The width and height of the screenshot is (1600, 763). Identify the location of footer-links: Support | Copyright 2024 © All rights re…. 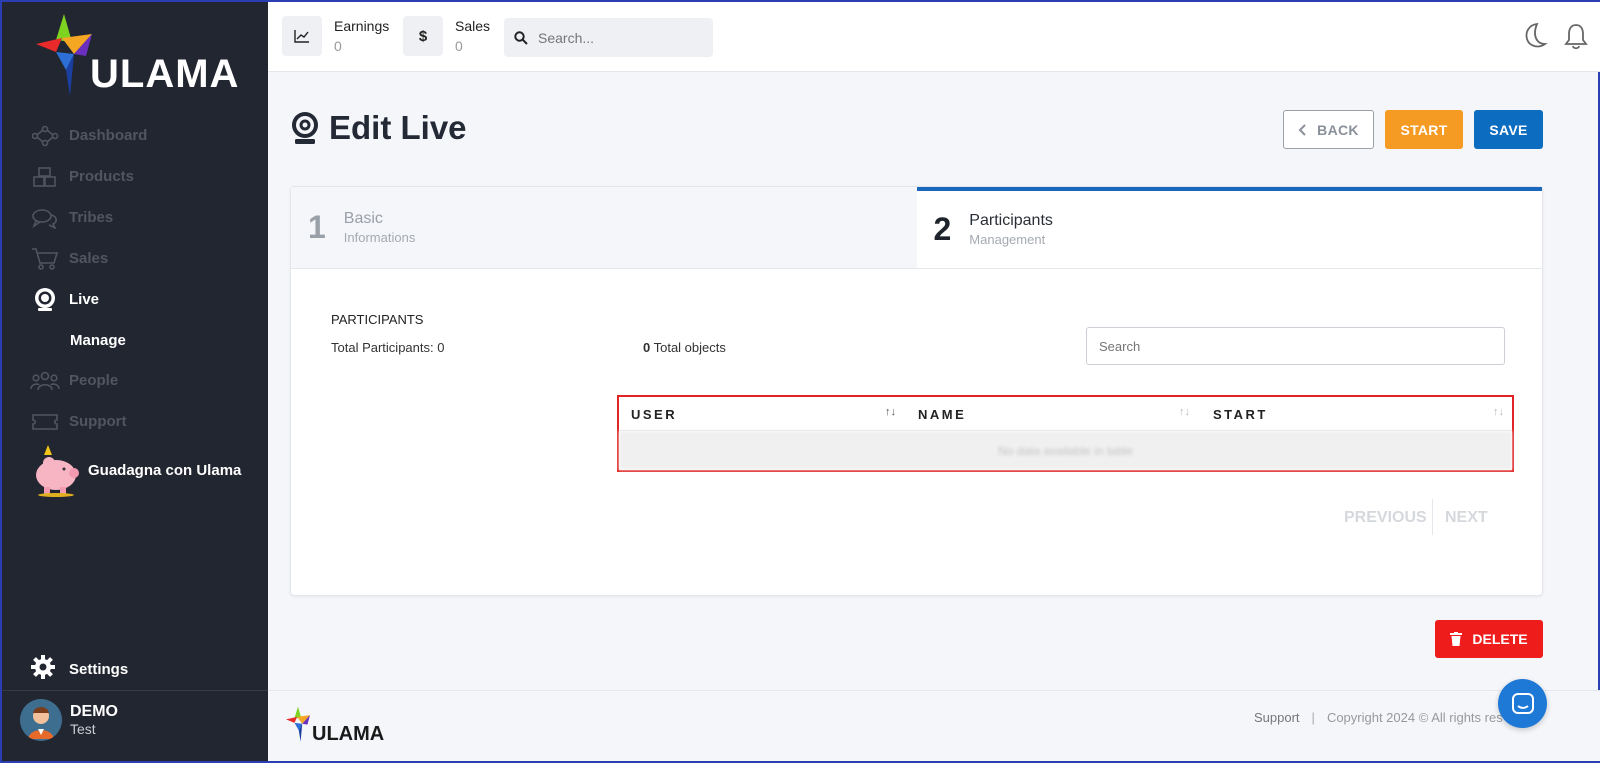
(1378, 717).